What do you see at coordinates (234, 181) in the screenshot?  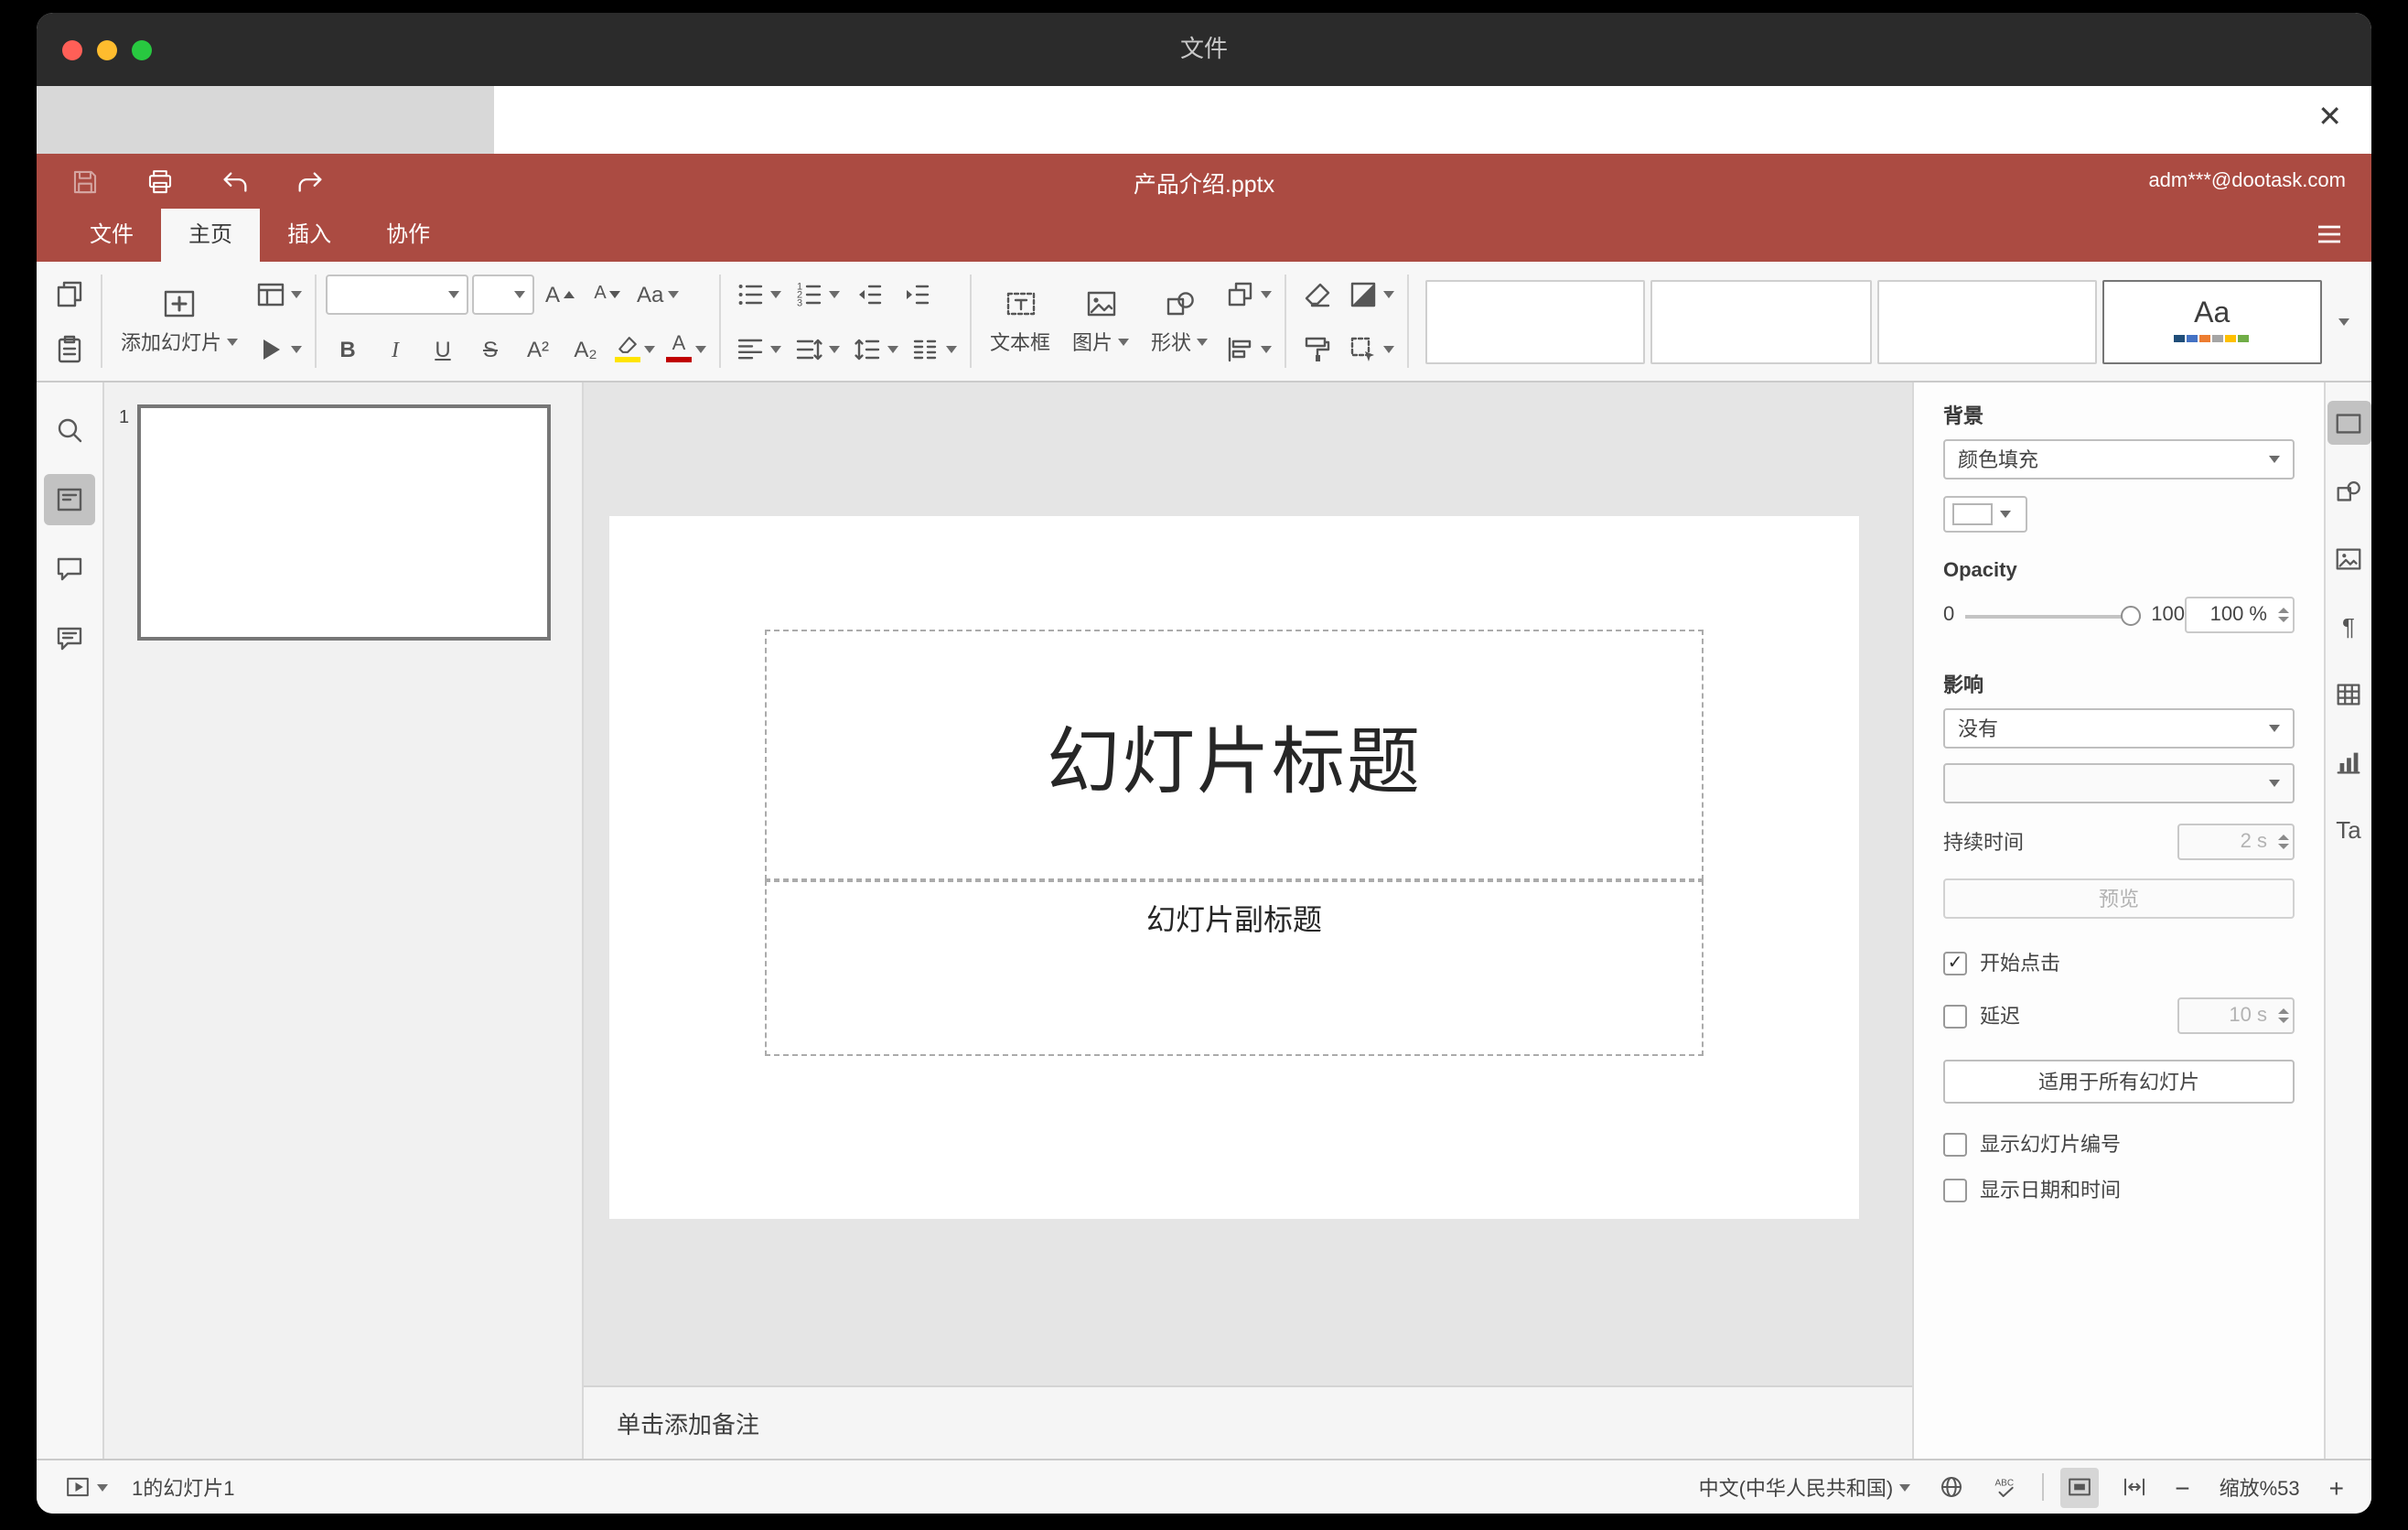 I see `undo-icon` at bounding box center [234, 181].